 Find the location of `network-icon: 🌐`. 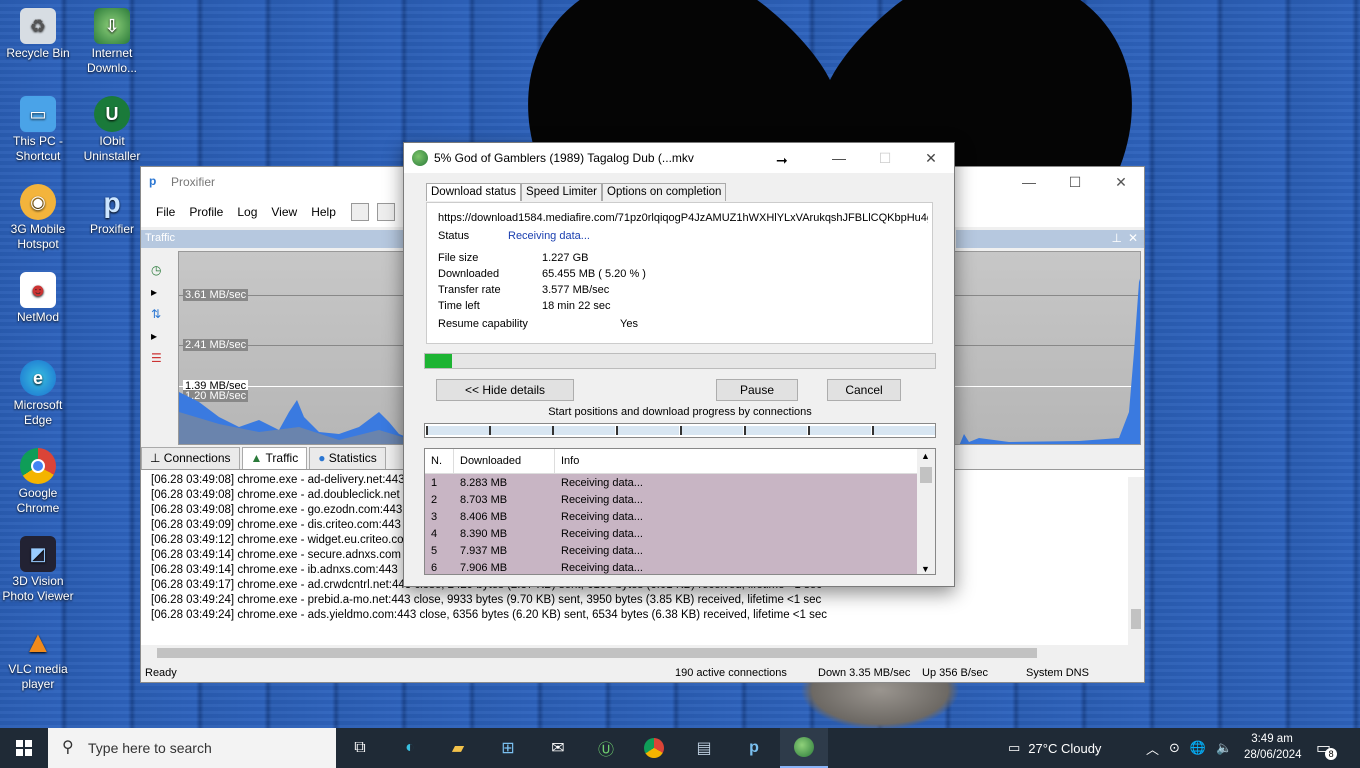

network-icon: 🌐 is located at coordinates (1198, 748).